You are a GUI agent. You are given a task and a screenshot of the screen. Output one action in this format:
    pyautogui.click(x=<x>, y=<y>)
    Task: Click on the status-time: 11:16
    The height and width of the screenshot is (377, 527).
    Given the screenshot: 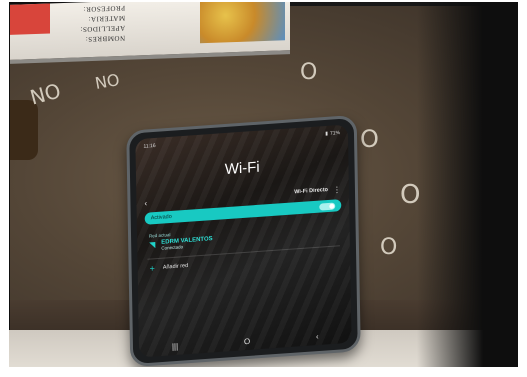 What is the action you would take?
    pyautogui.click(x=149, y=146)
    